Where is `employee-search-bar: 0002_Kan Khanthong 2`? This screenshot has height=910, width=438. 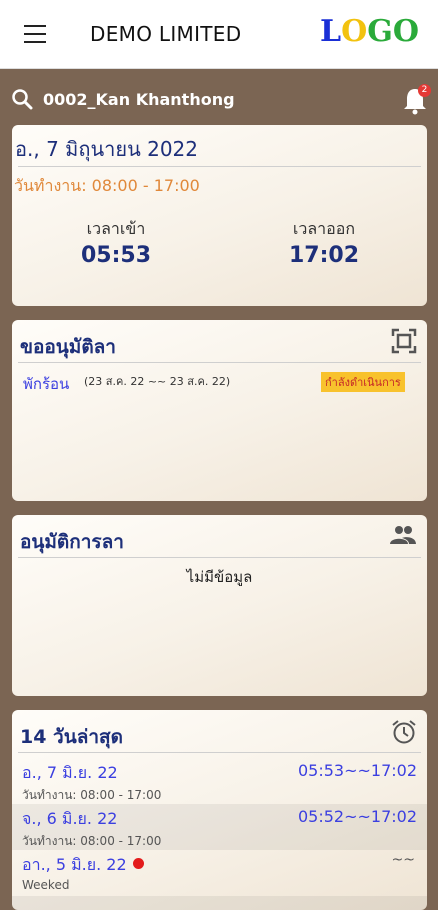 employee-search-bar: 0002_Kan Khanthong 2 is located at coordinates (219, 99).